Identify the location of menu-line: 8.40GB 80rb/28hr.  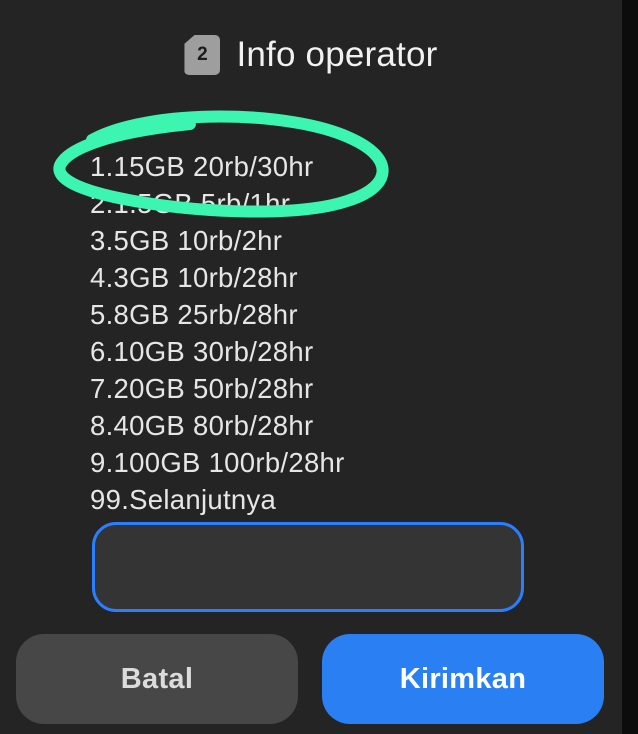
(202, 425).